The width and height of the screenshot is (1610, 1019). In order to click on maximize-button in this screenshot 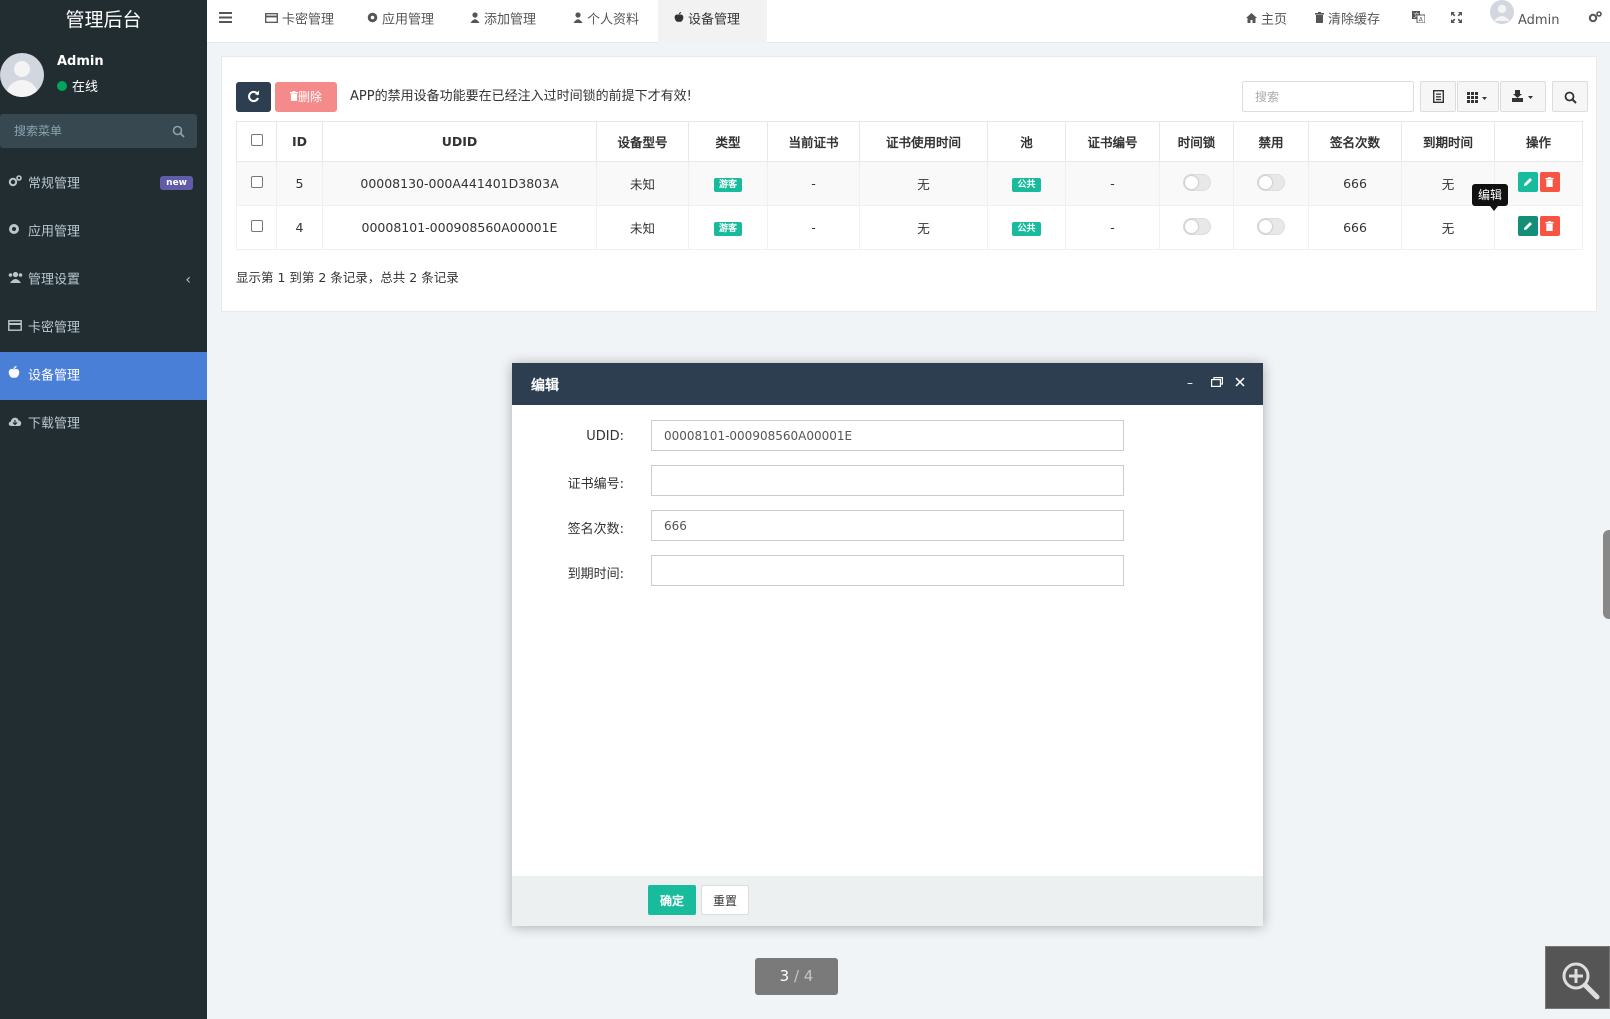, I will do `click(1217, 383)`.